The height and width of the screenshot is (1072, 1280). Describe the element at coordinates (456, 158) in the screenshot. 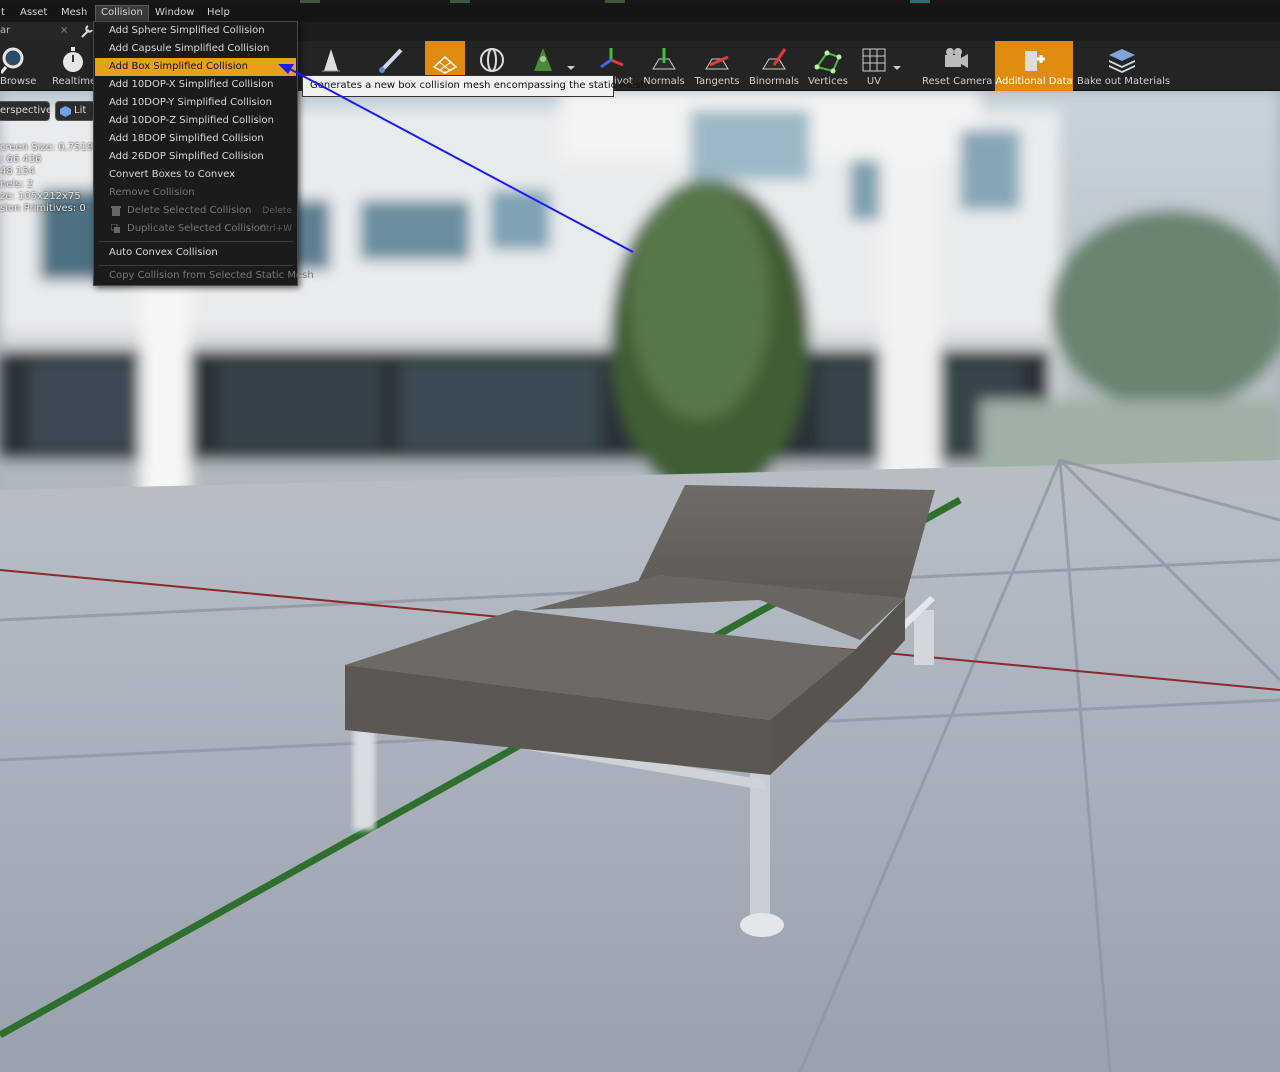

I see `annotation-arrow` at that location.